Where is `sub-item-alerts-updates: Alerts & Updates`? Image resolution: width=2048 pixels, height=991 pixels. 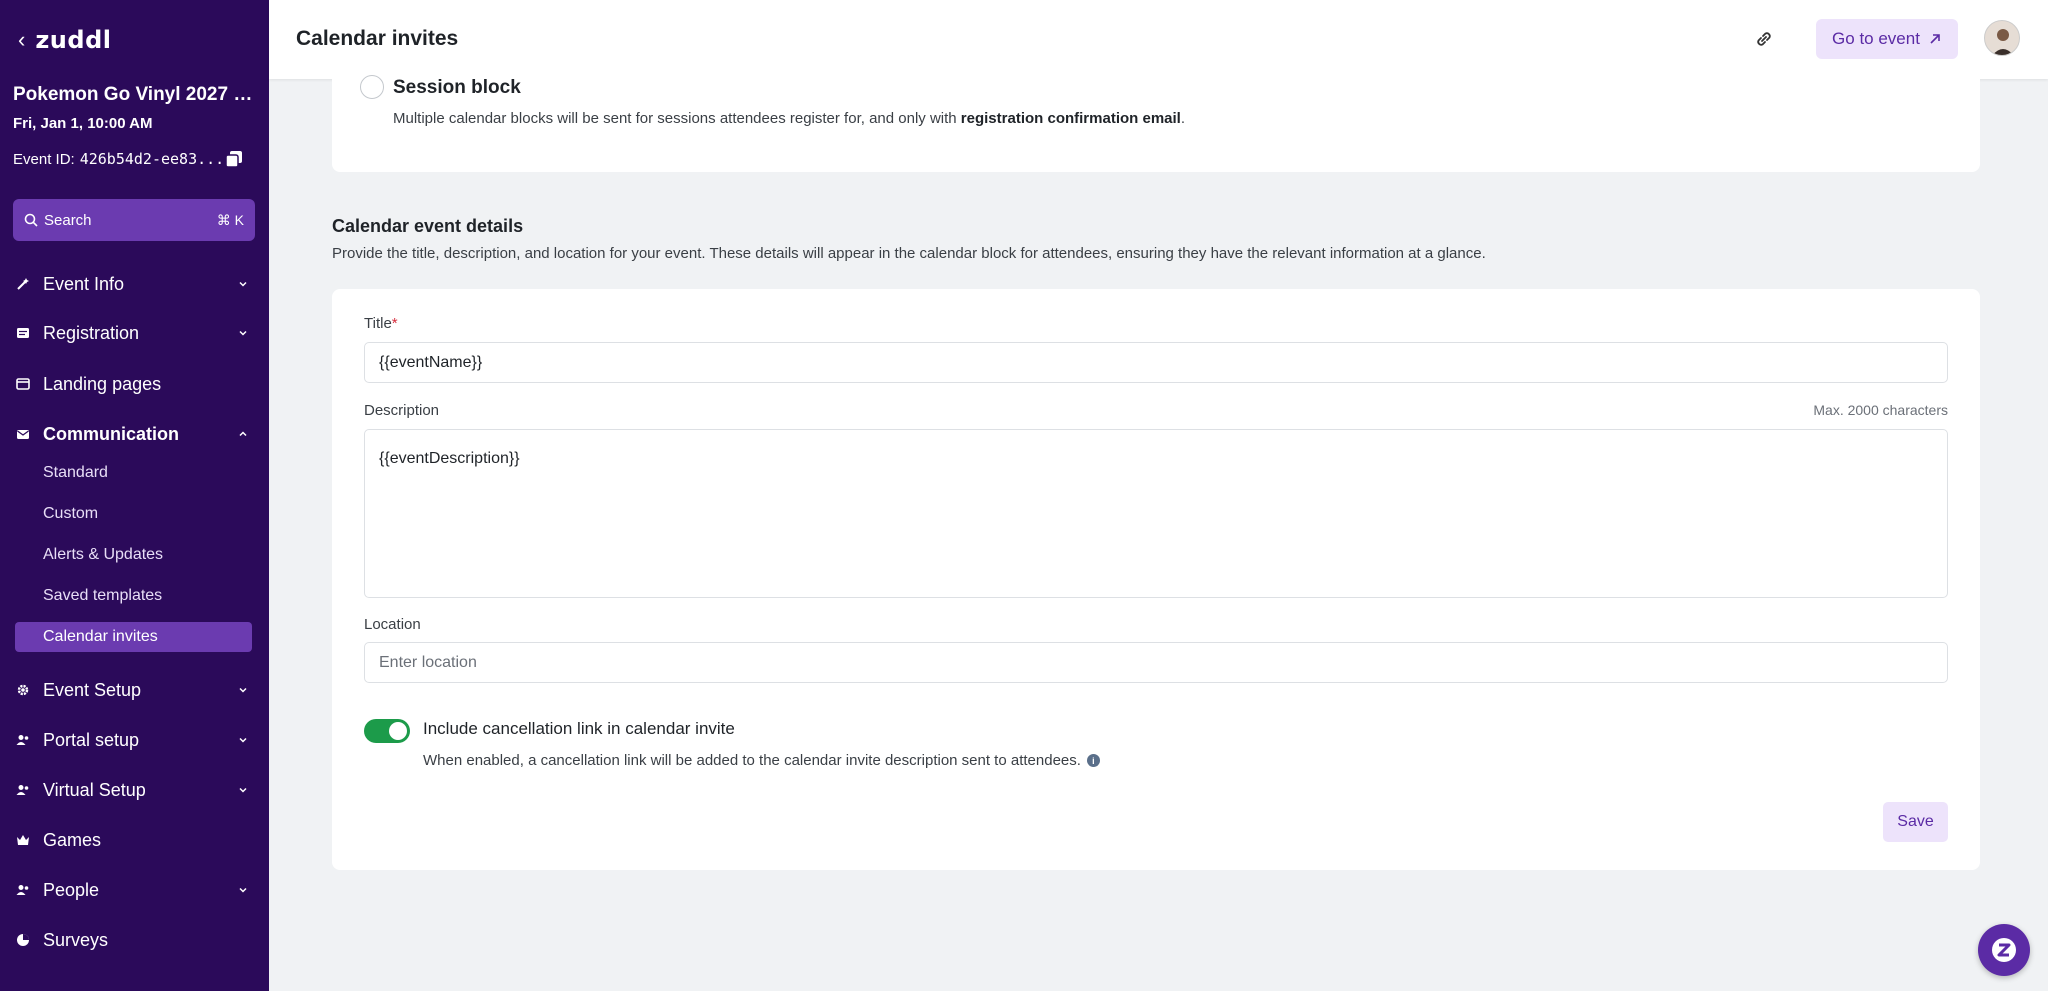 sub-item-alerts-updates: Alerts & Updates is located at coordinates (103, 555).